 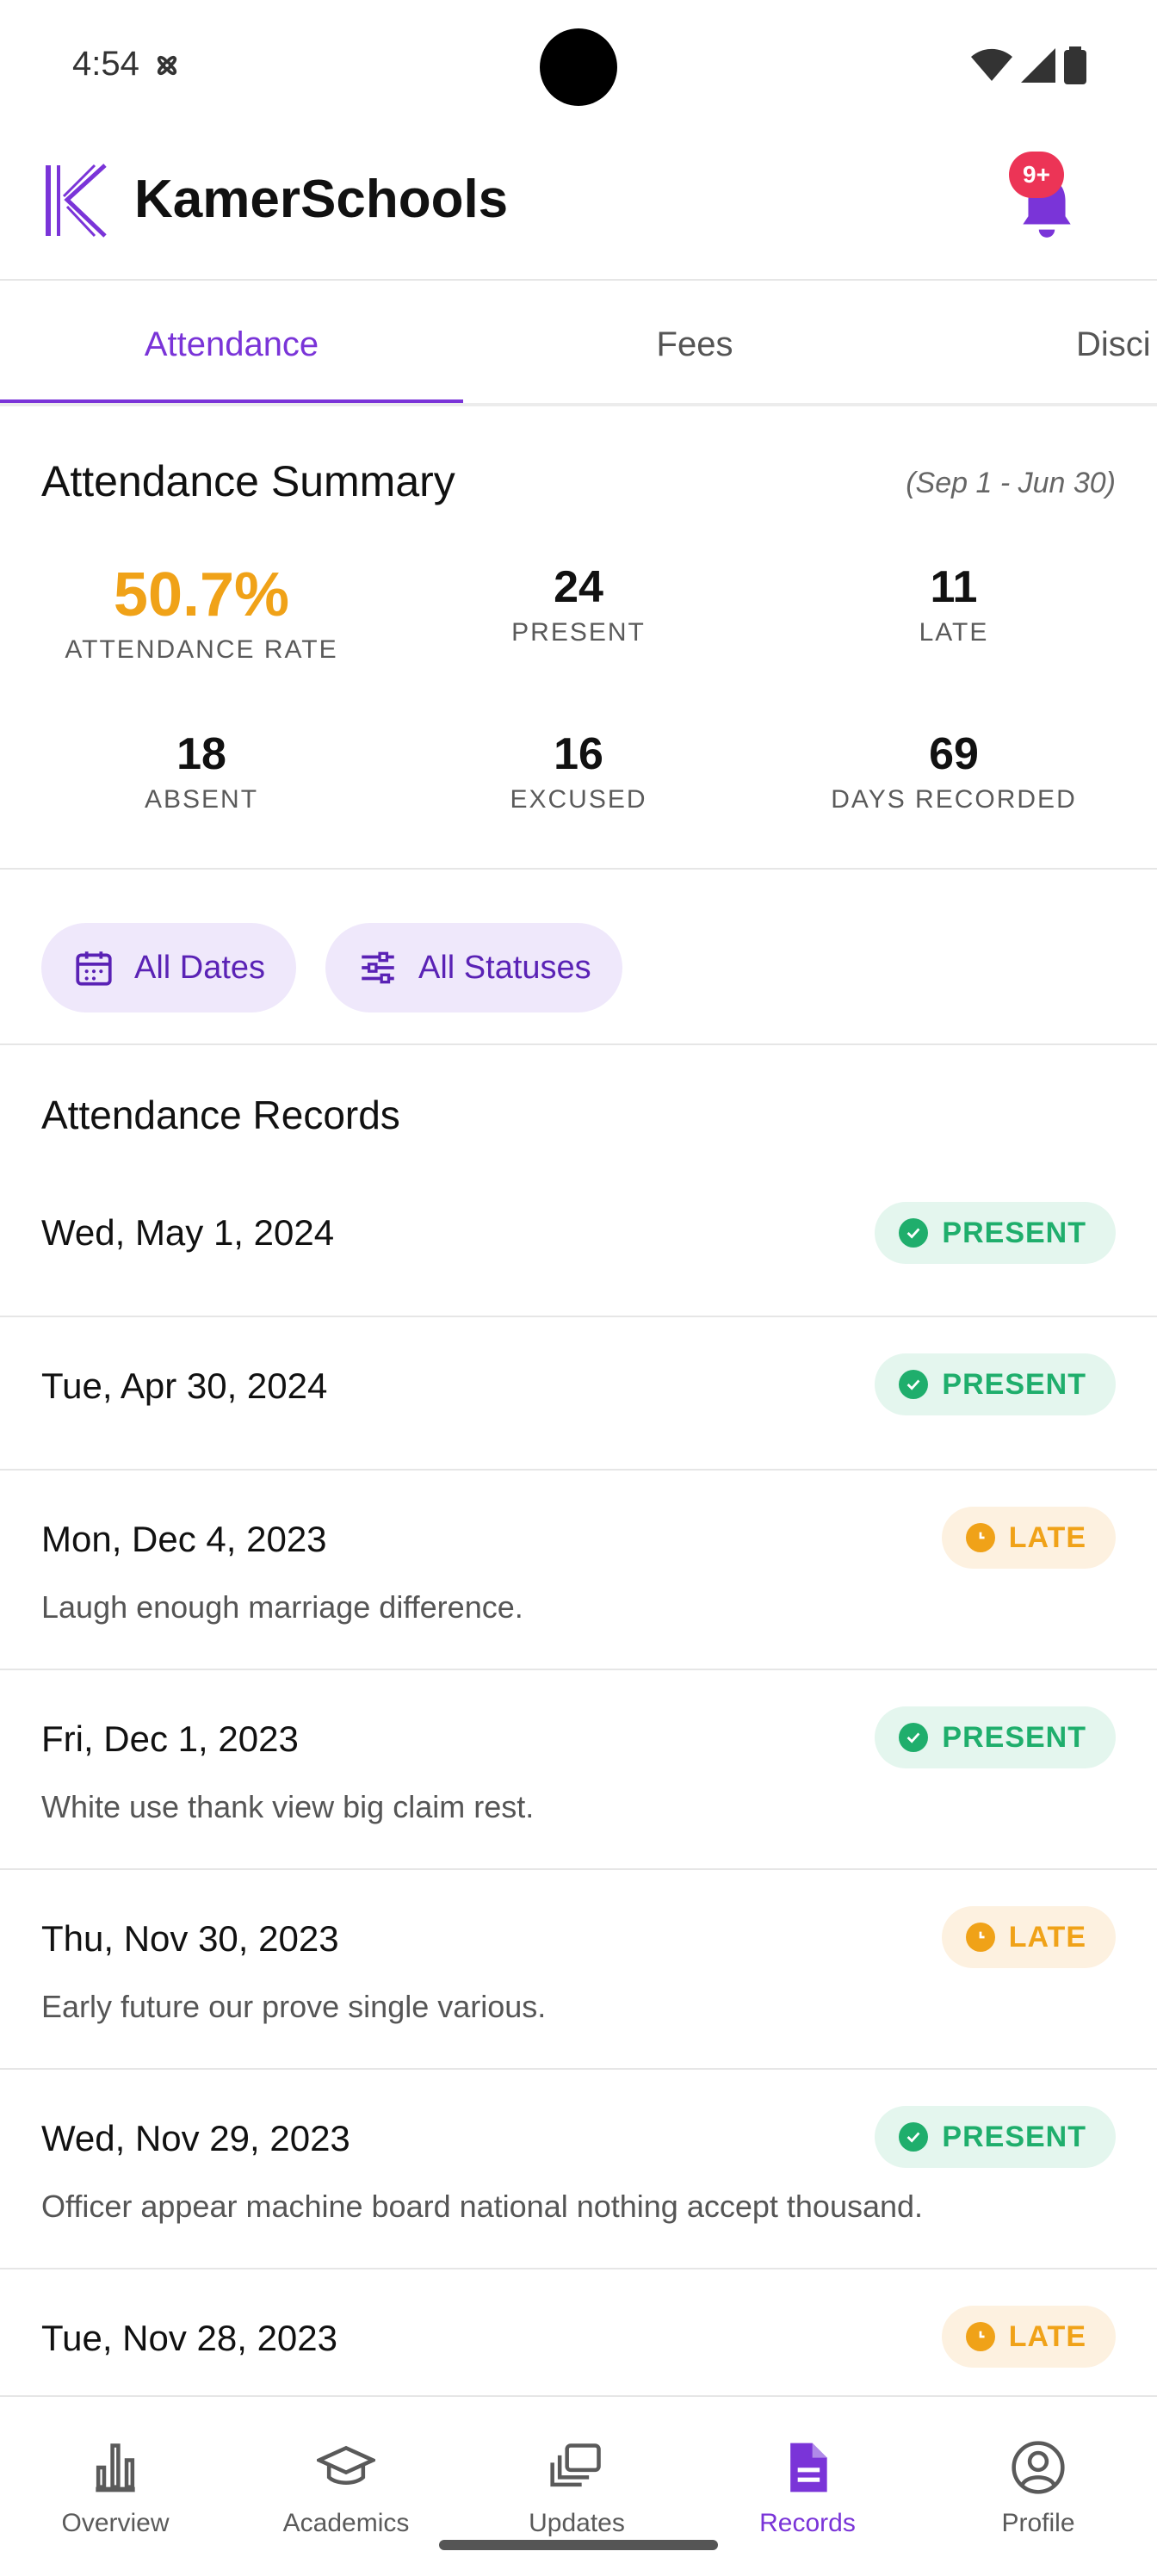 What do you see at coordinates (167, 65) in the screenshot?
I see `fan-icon` at bounding box center [167, 65].